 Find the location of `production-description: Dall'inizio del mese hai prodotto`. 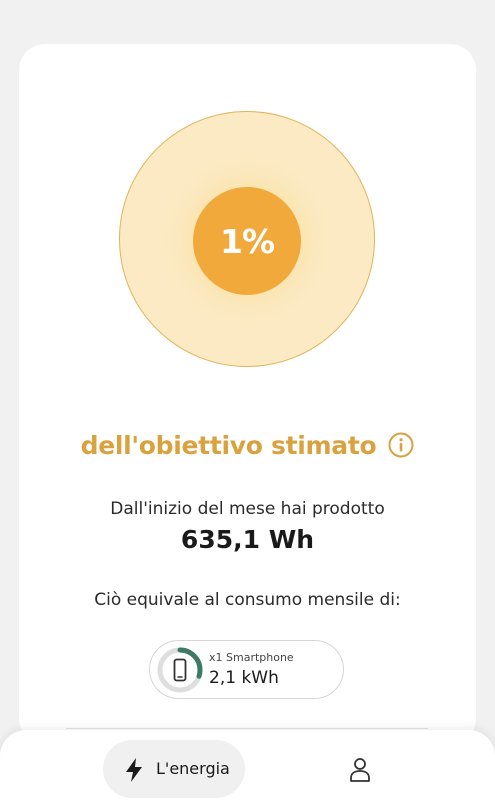

production-description: Dall'inizio del mese hai prodotto is located at coordinates (247, 509).